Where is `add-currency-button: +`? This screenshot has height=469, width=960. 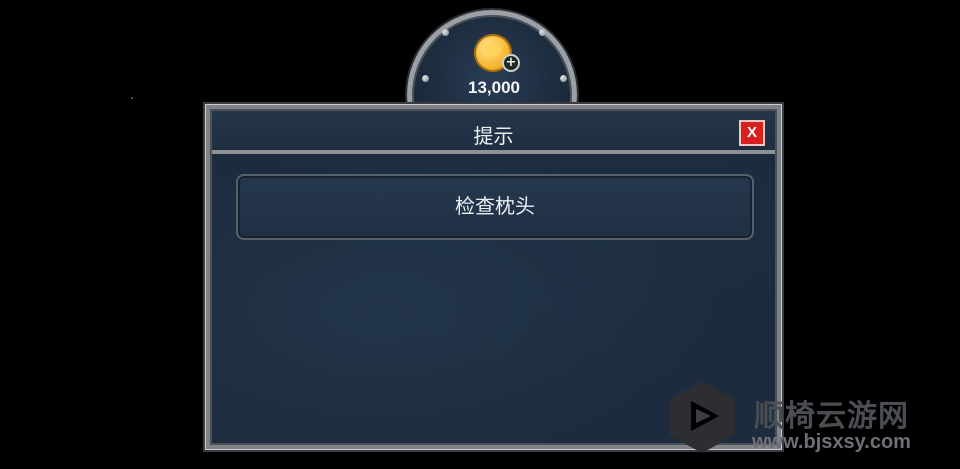 add-currency-button: + is located at coordinates (511, 63).